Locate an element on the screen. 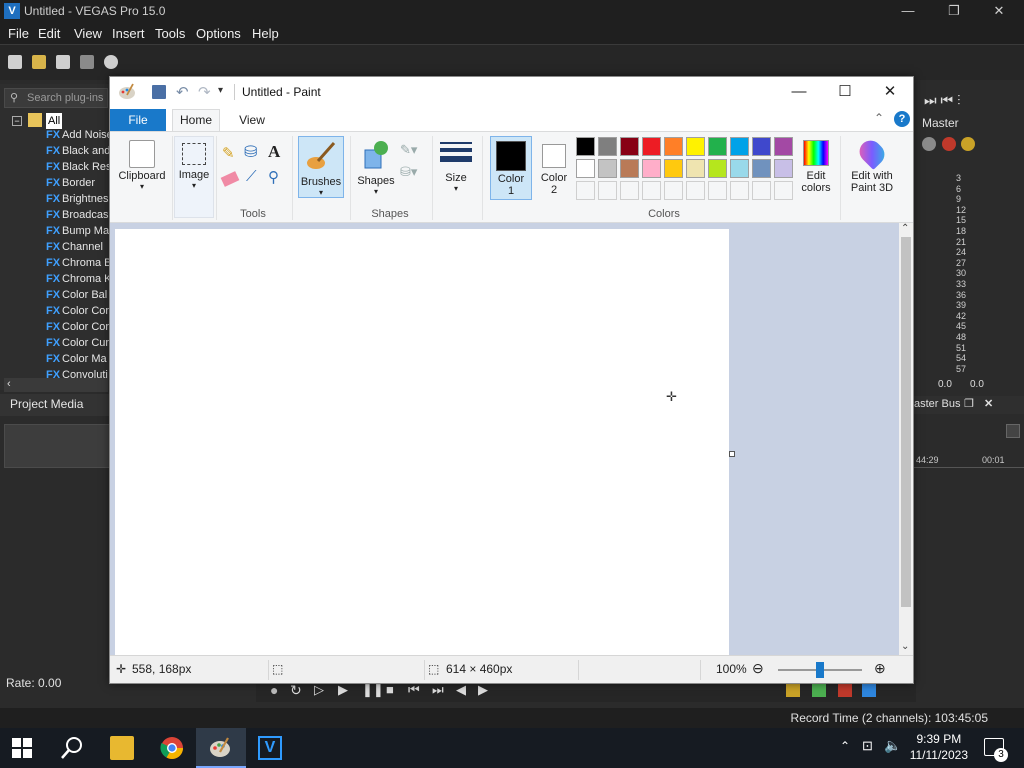 The image size is (1024, 768). auto-ripple-icon is located at coordinates (869, 690).